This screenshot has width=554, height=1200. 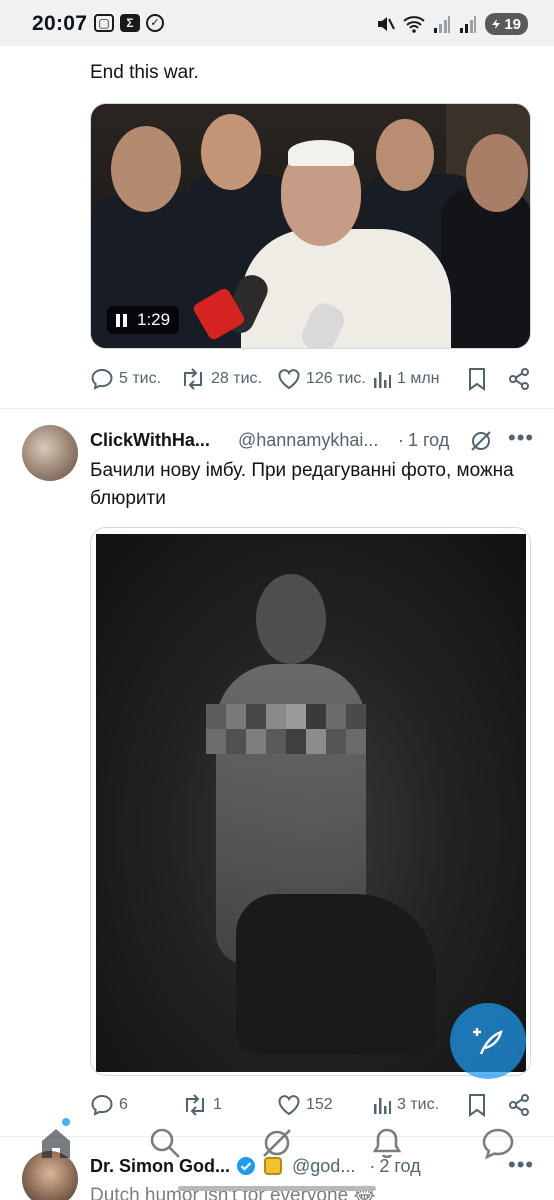 What do you see at coordinates (387, 24) in the screenshot?
I see `mute-icon` at bounding box center [387, 24].